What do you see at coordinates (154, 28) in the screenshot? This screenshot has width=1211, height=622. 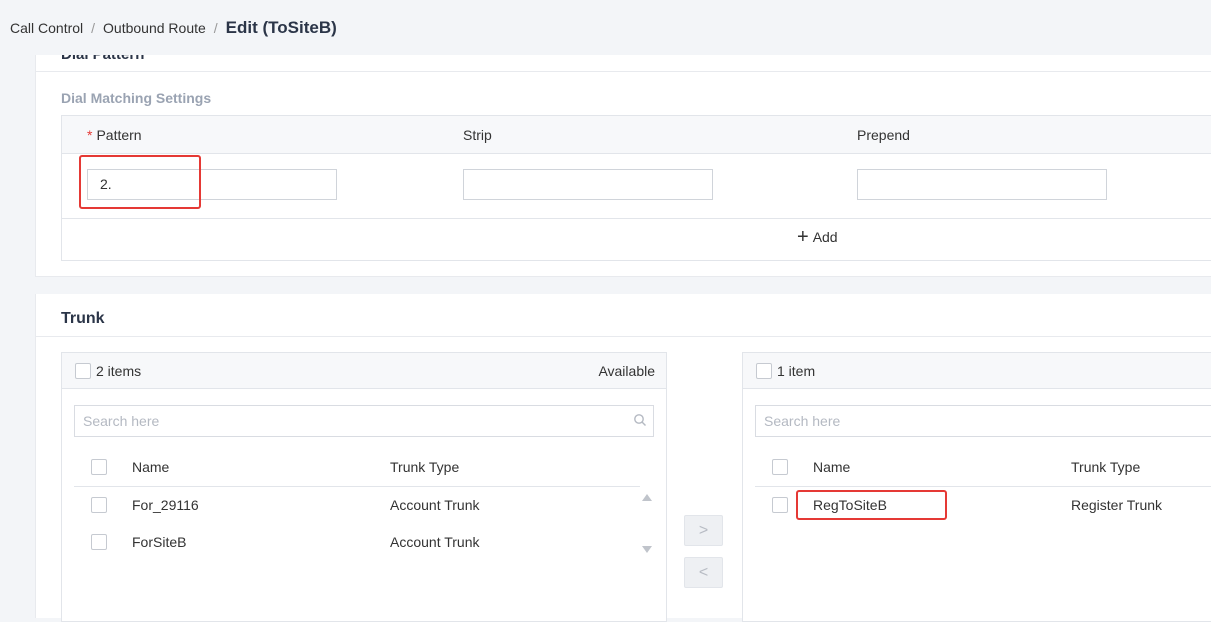 I see `breadcrumb-outbound-route: Outbound Route` at bounding box center [154, 28].